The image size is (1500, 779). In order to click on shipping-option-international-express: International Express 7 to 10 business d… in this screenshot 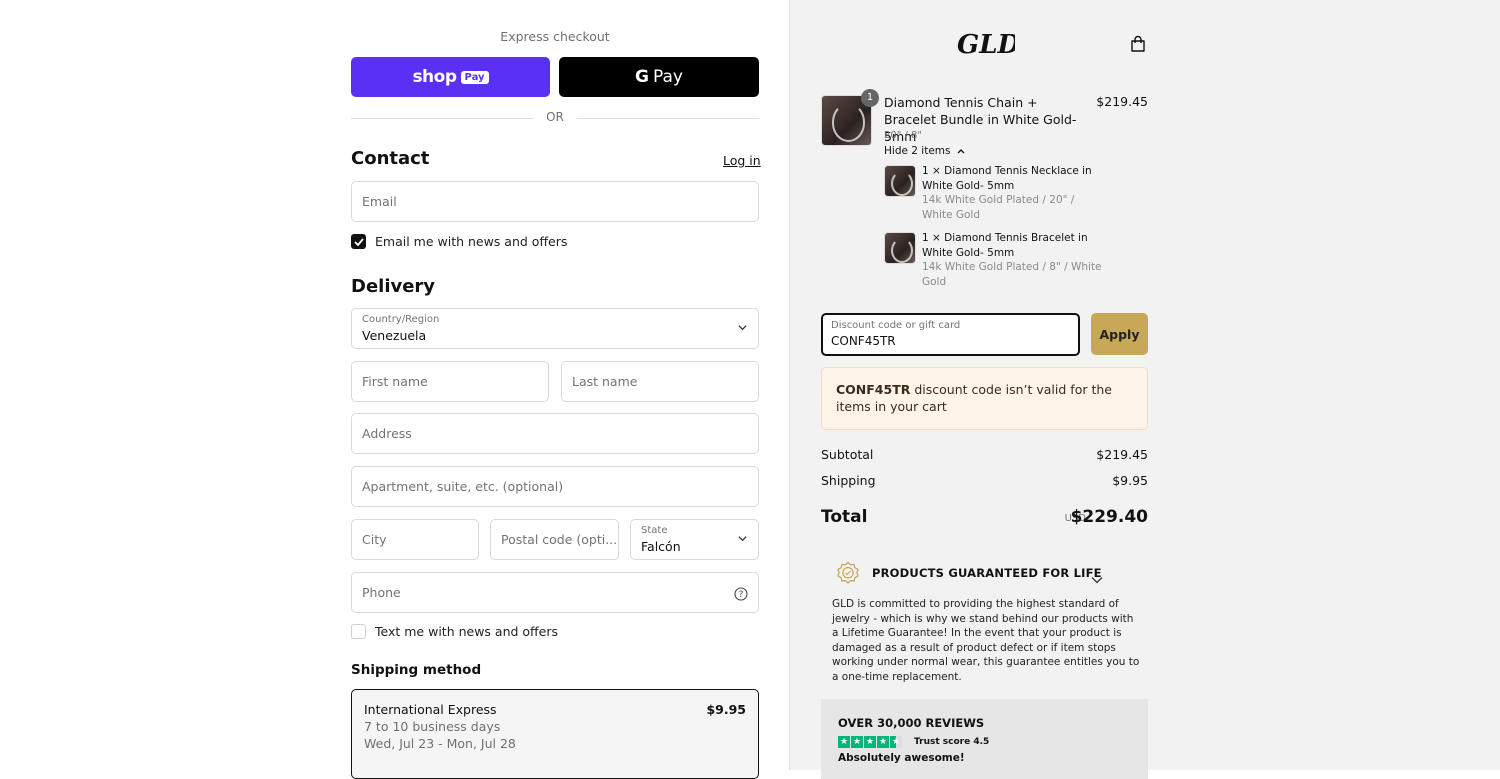, I will do `click(555, 734)`.